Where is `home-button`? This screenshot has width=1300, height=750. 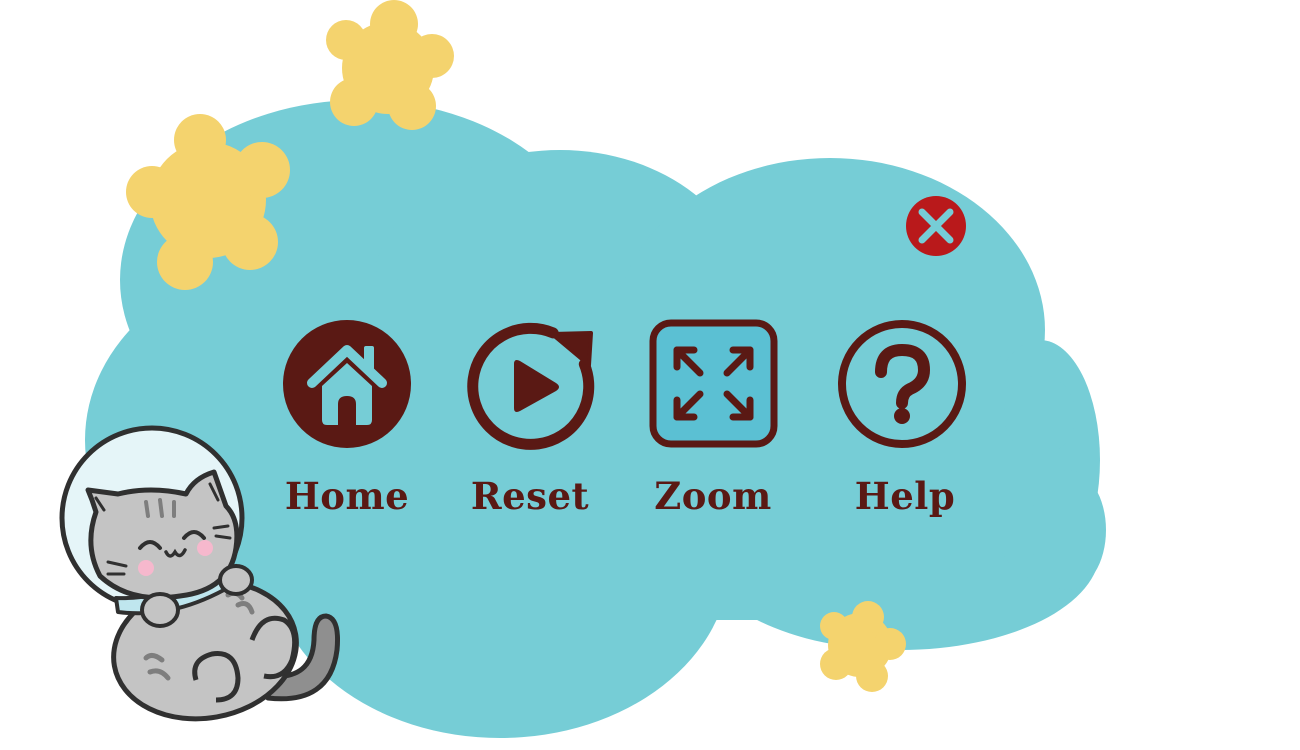 home-button is located at coordinates (347, 384).